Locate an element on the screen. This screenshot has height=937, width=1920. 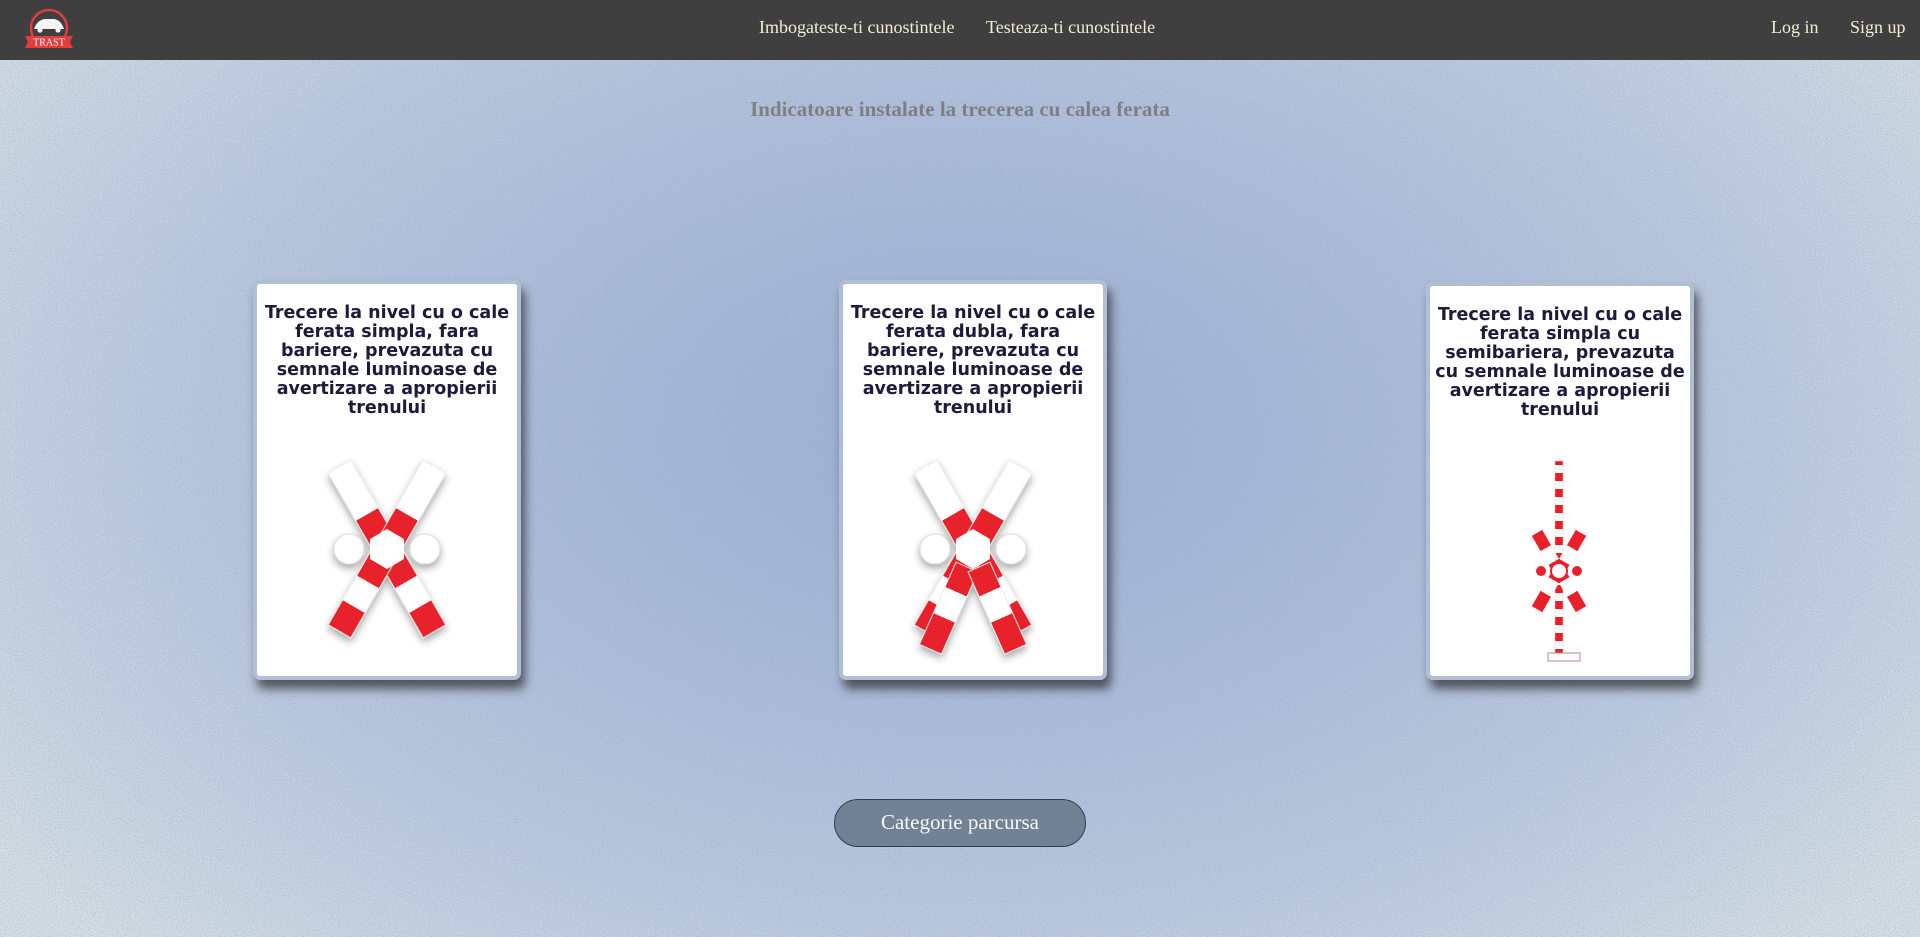
nav-link-signup: Sign up is located at coordinates (1878, 27).